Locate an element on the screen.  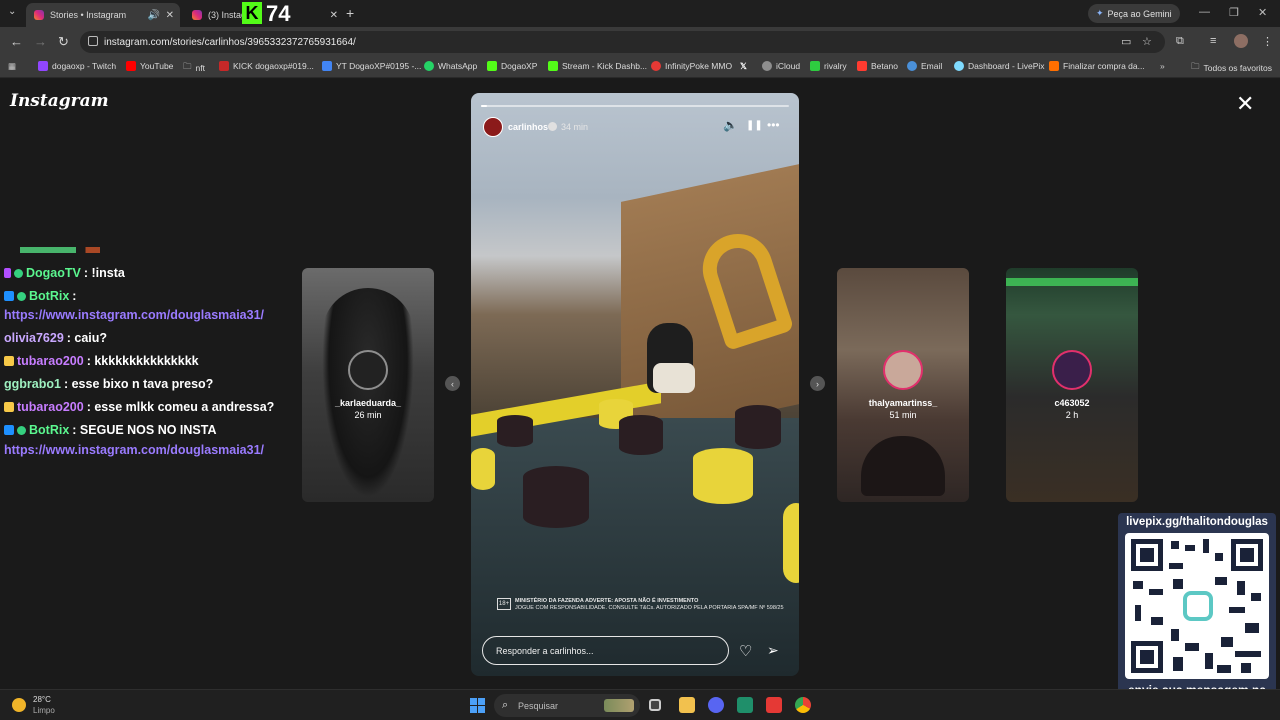
more-options-icon: ••• is located at coordinates (773, 125).